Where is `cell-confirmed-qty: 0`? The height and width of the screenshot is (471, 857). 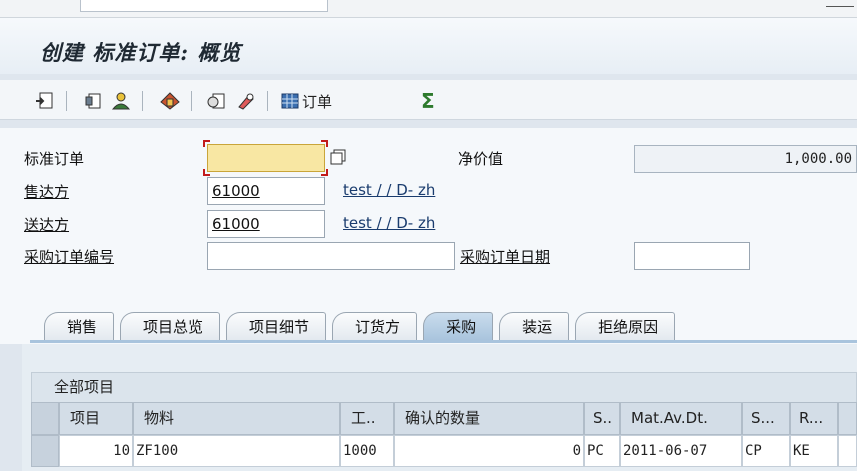
cell-confirmed-qty: 0 is located at coordinates (489, 451).